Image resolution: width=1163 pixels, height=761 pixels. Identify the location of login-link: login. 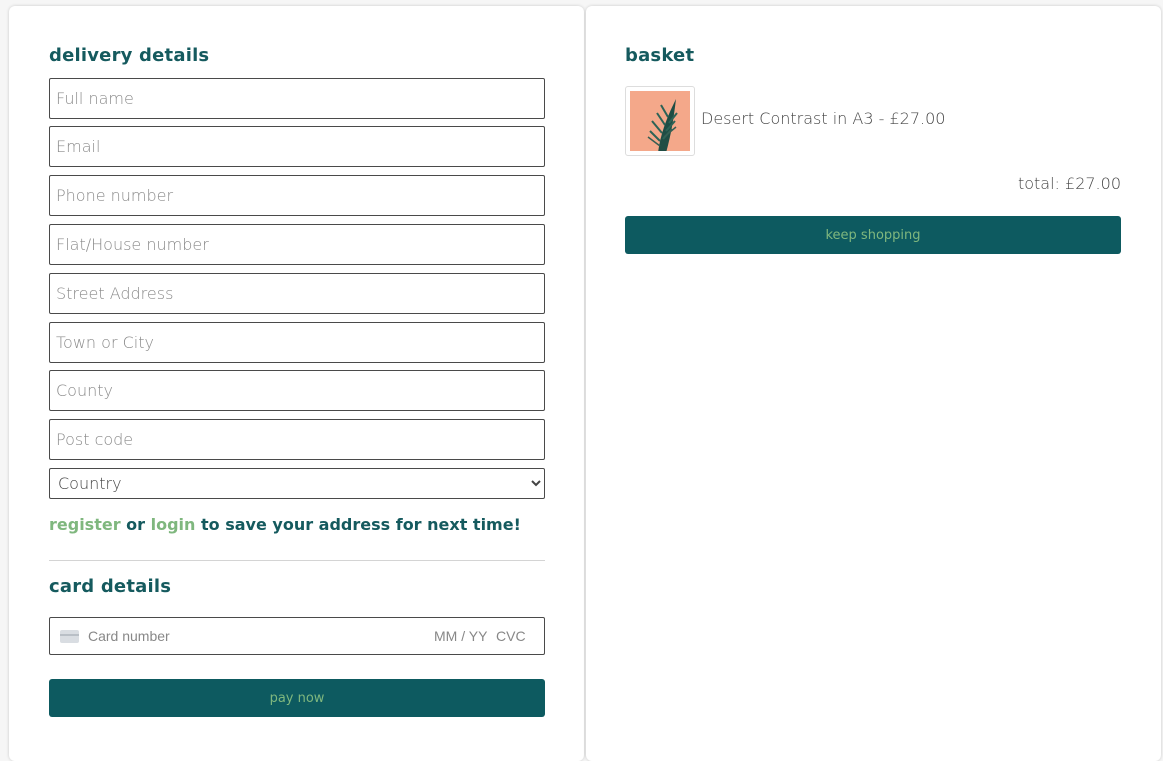
(173, 524).